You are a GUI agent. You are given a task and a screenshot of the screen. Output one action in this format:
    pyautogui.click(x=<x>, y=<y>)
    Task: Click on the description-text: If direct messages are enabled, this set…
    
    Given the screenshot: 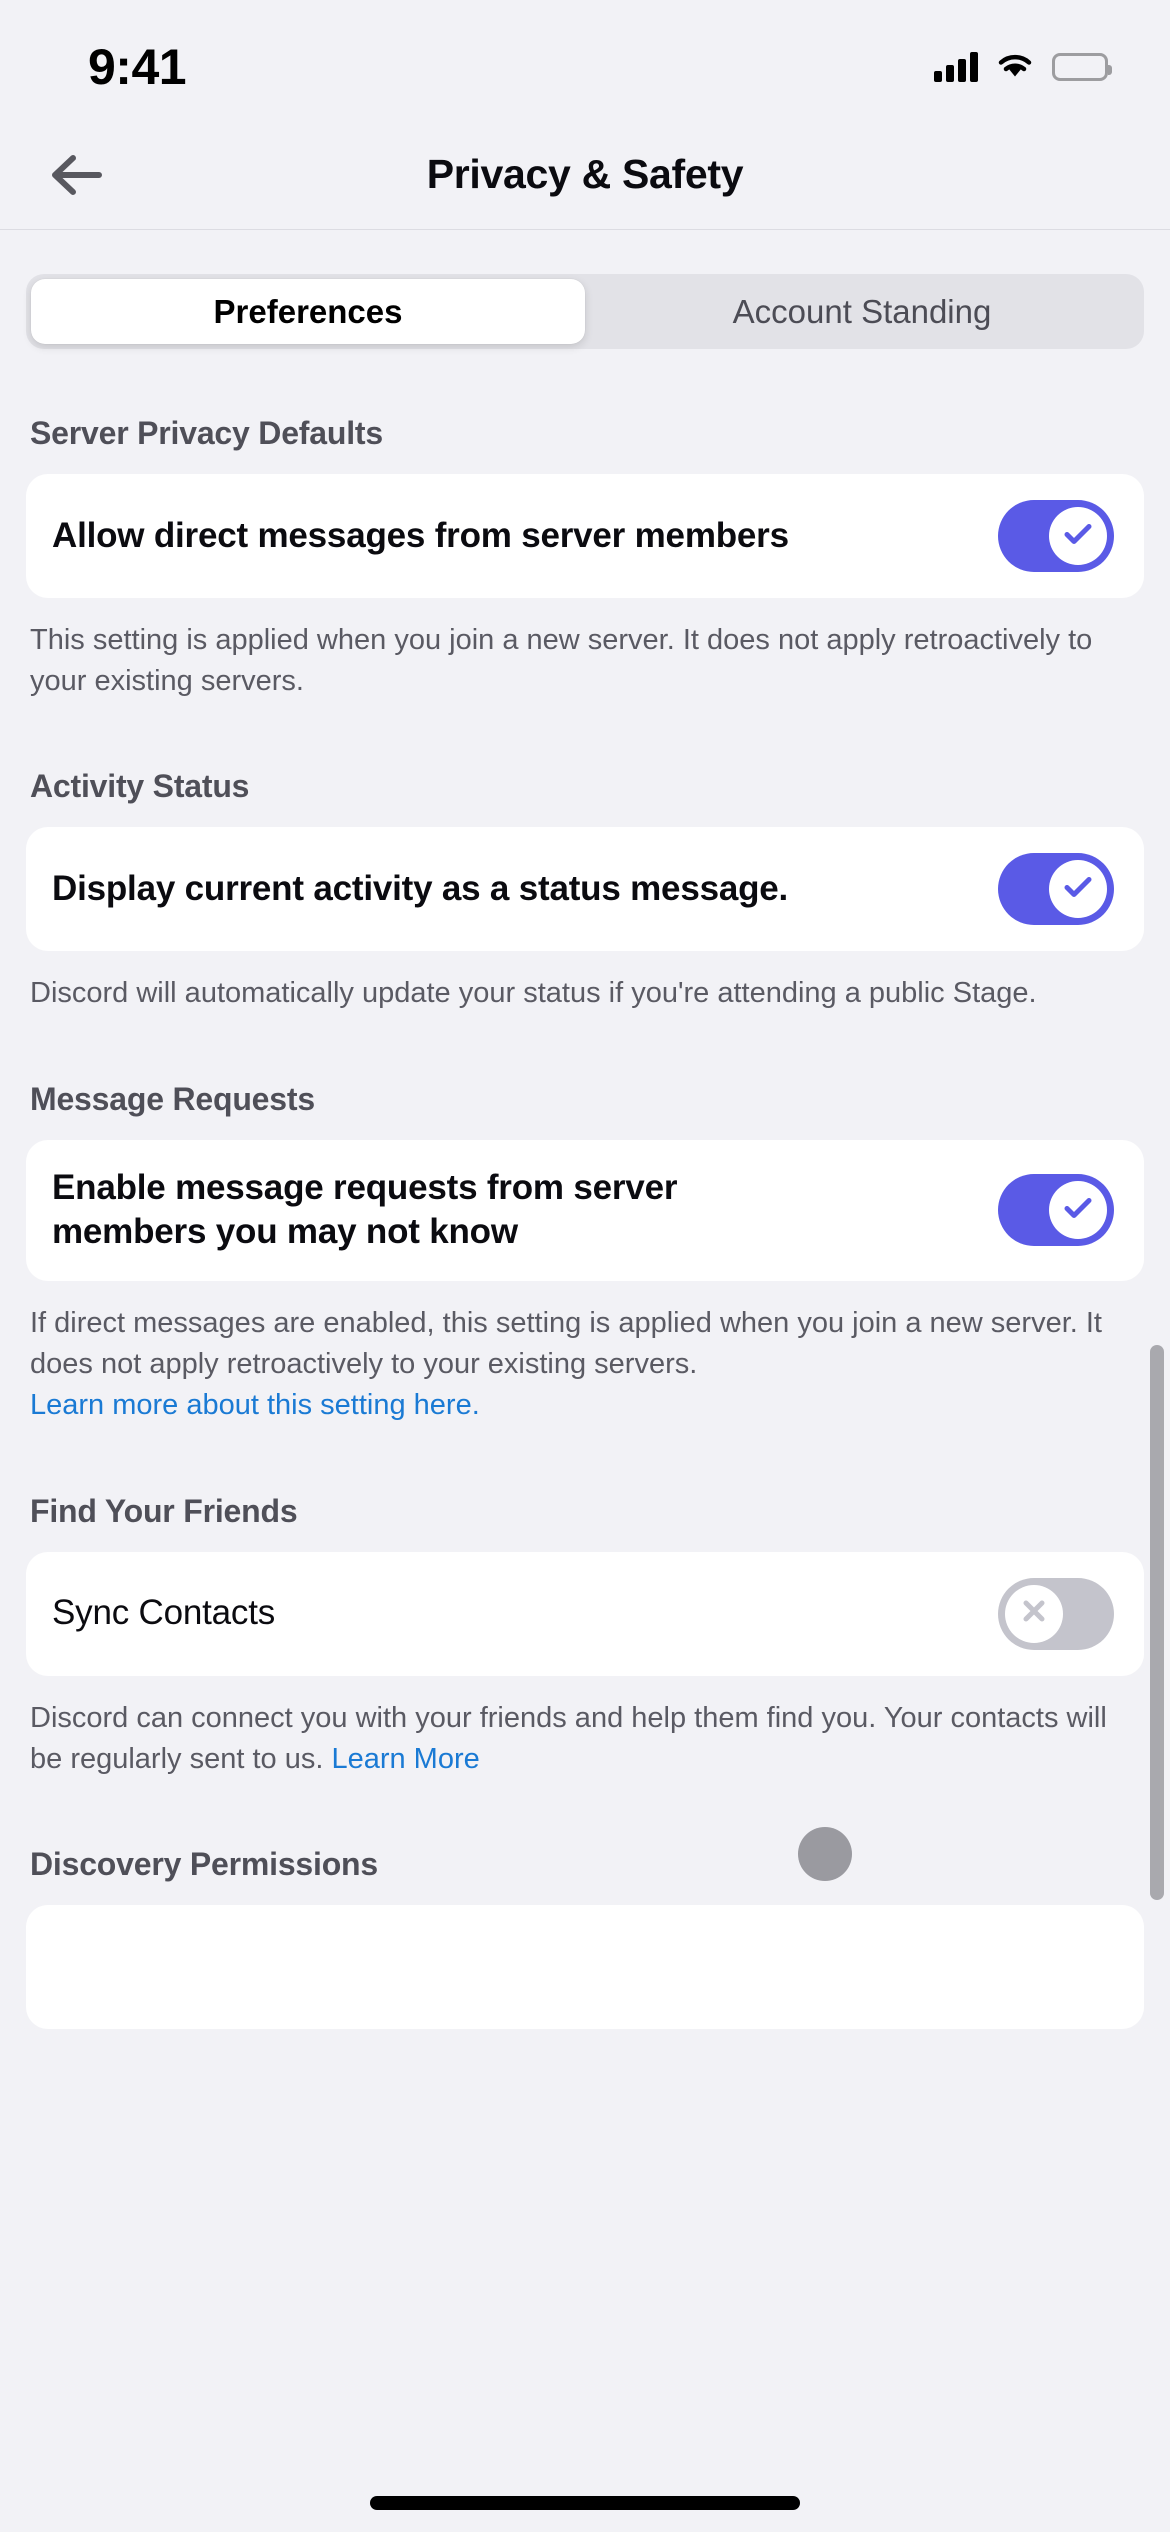 What is the action you would take?
    pyautogui.click(x=566, y=1344)
    